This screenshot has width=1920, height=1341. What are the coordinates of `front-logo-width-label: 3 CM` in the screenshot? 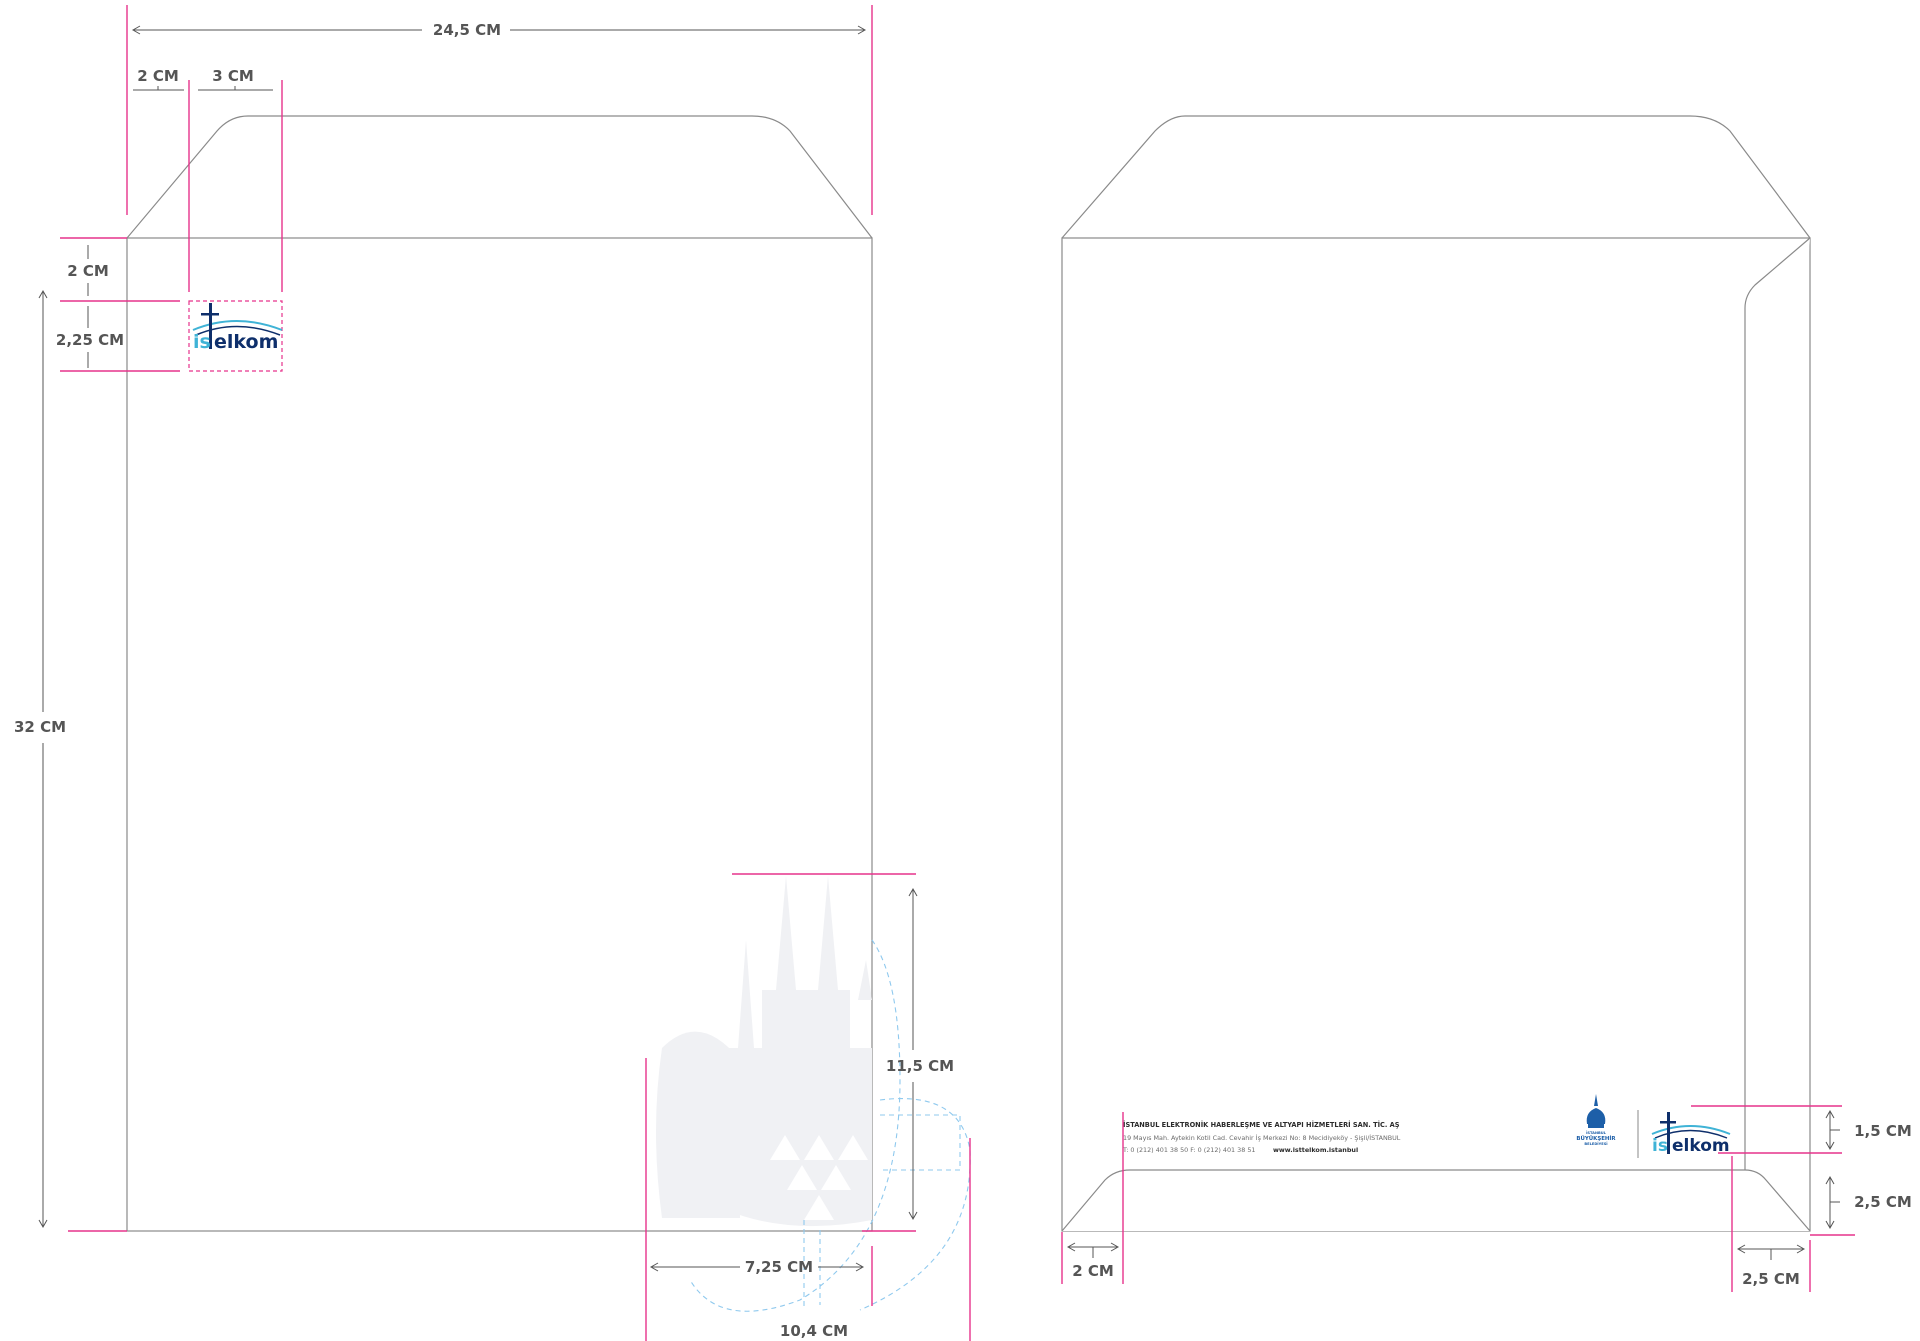 It's located at (233, 76).